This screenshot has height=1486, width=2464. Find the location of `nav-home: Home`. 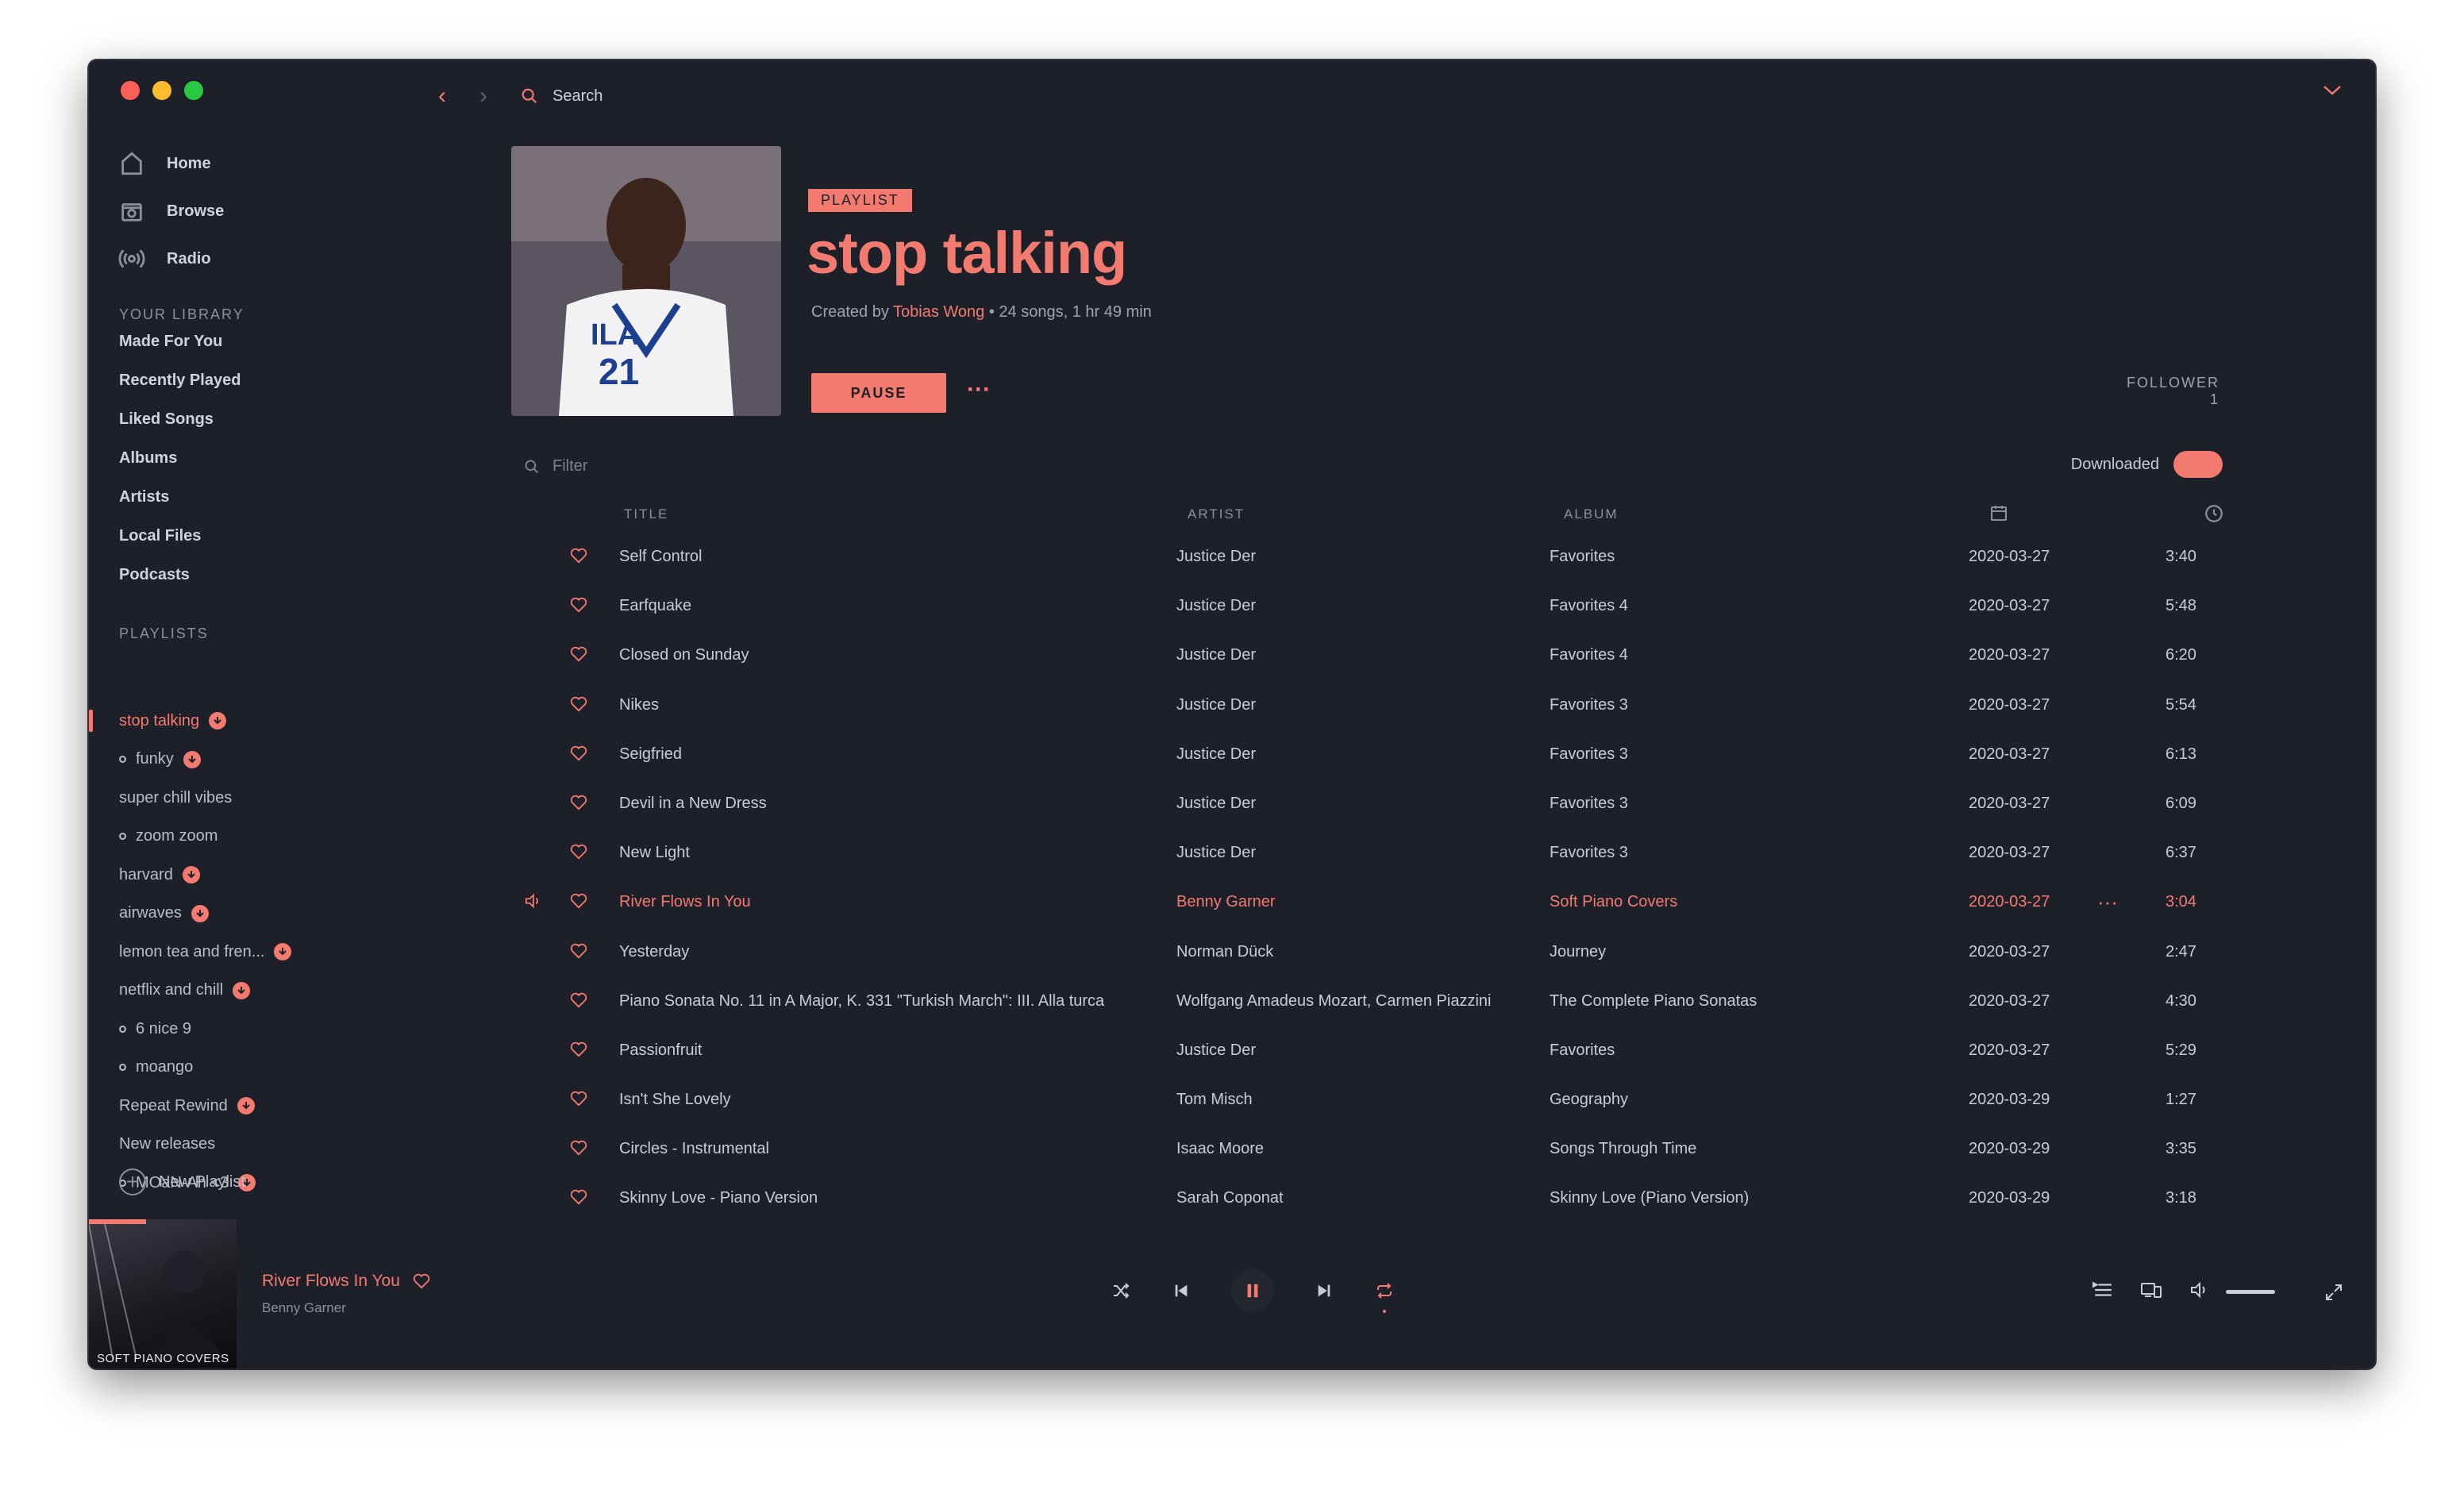

nav-home: Home is located at coordinates (170, 163).